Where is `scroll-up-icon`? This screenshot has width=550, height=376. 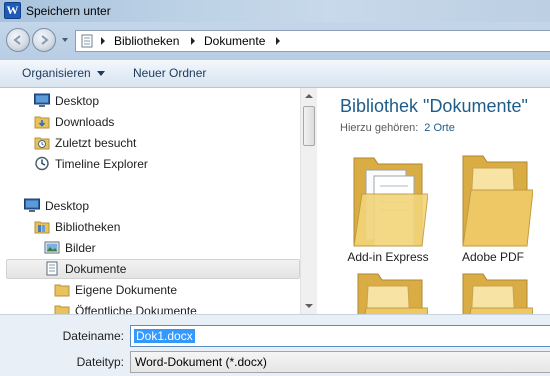 scroll-up-icon is located at coordinates (309, 96).